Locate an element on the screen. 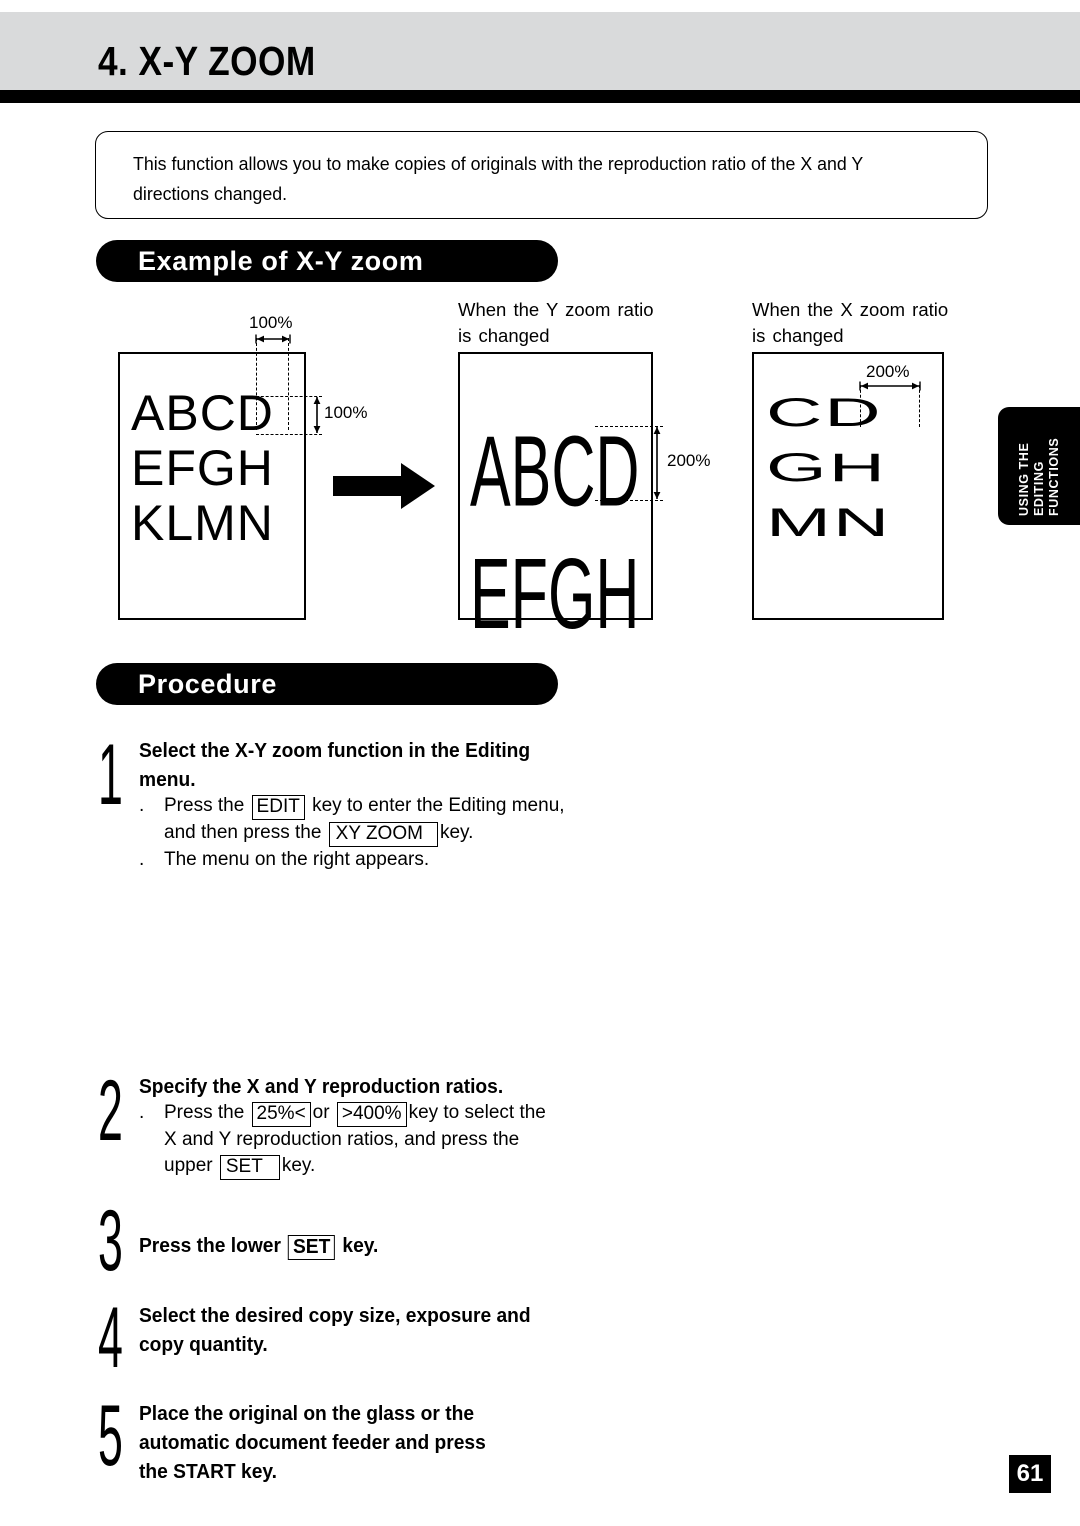 This screenshot has width=1080, height=1526. section-heading-example-label: Example of X-Y zoom is located at coordinates (281, 260).